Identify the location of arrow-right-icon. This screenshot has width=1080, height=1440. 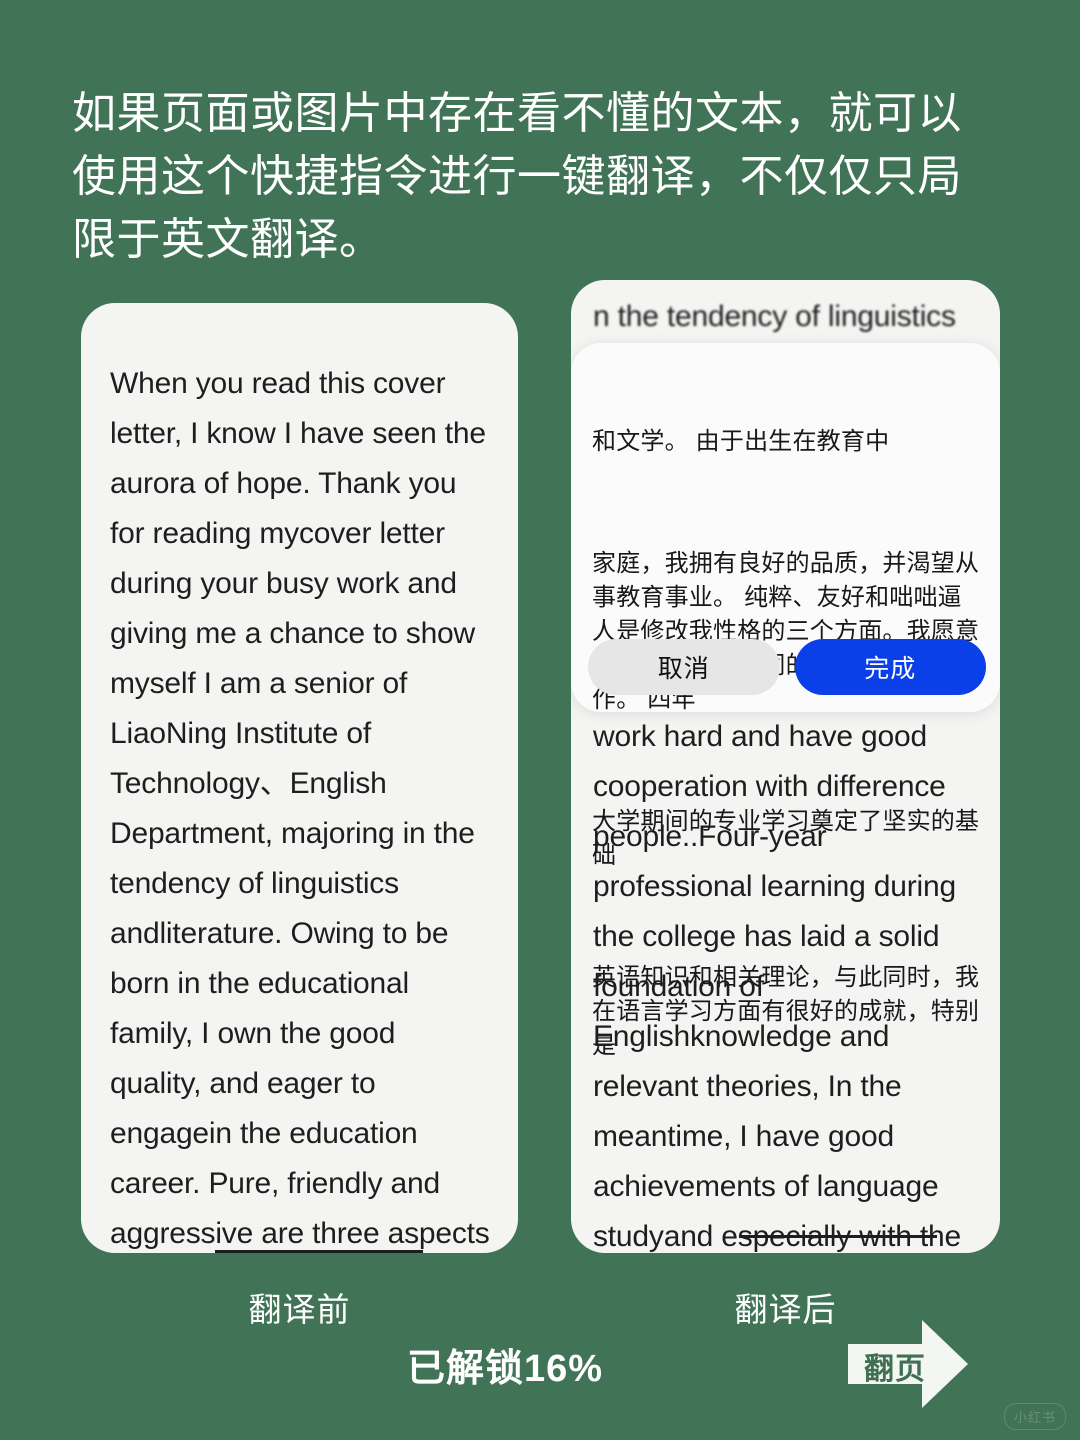
(908, 1364).